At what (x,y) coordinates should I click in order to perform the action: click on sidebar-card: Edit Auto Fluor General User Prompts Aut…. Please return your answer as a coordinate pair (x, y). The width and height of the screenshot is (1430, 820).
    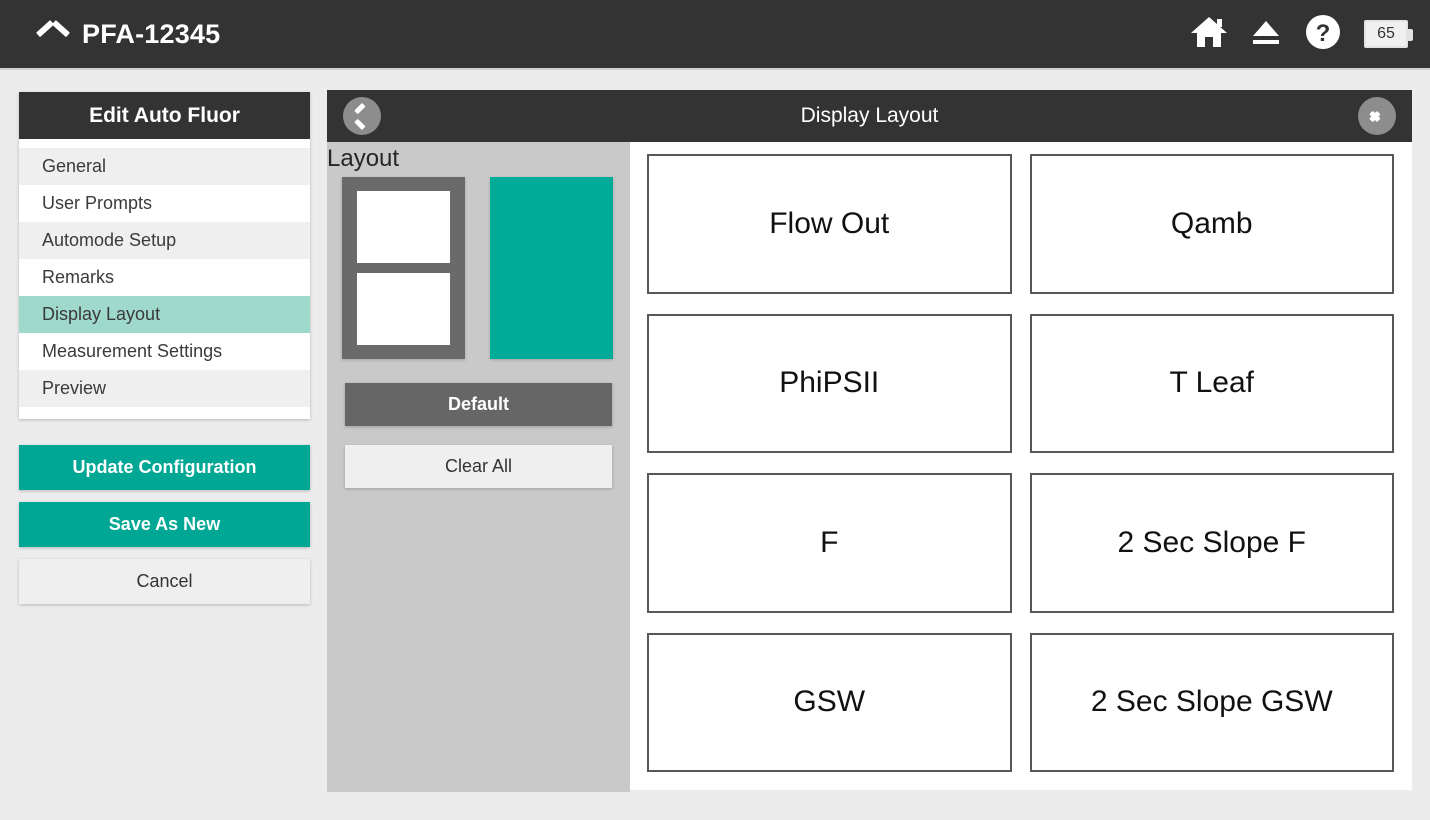
    Looking at the image, I should click on (164, 255).